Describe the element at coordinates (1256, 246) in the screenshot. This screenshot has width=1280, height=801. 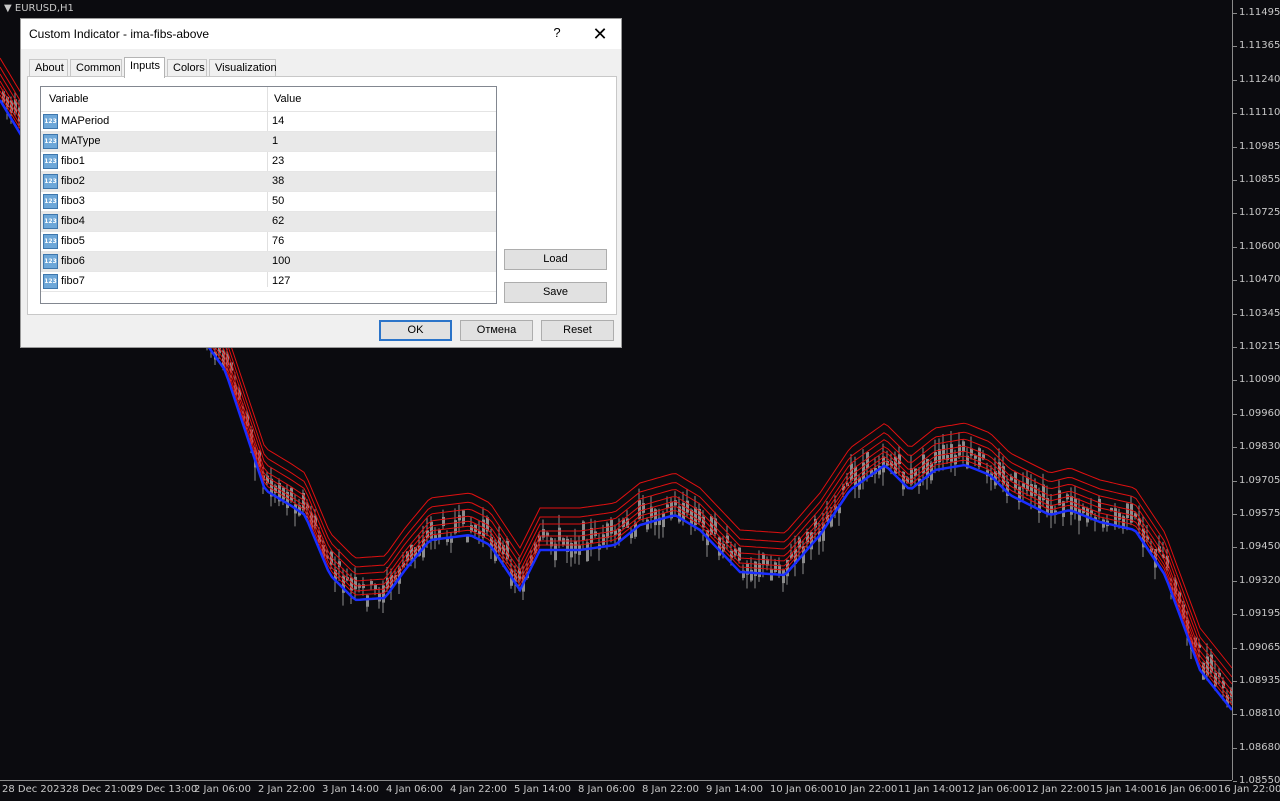
I see `price-tick-label: 1.10600` at that location.